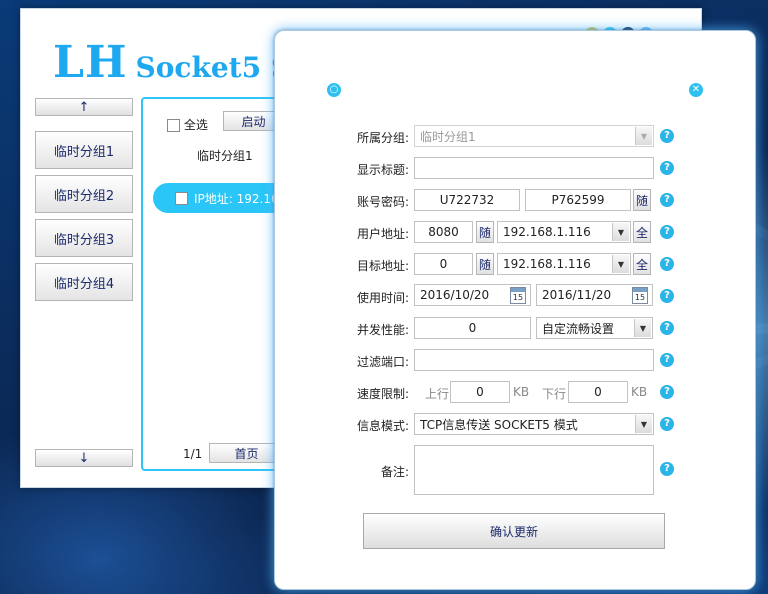 This screenshot has width=768, height=594. What do you see at coordinates (84, 150) in the screenshot?
I see `group-button-1: 临时分组1` at bounding box center [84, 150].